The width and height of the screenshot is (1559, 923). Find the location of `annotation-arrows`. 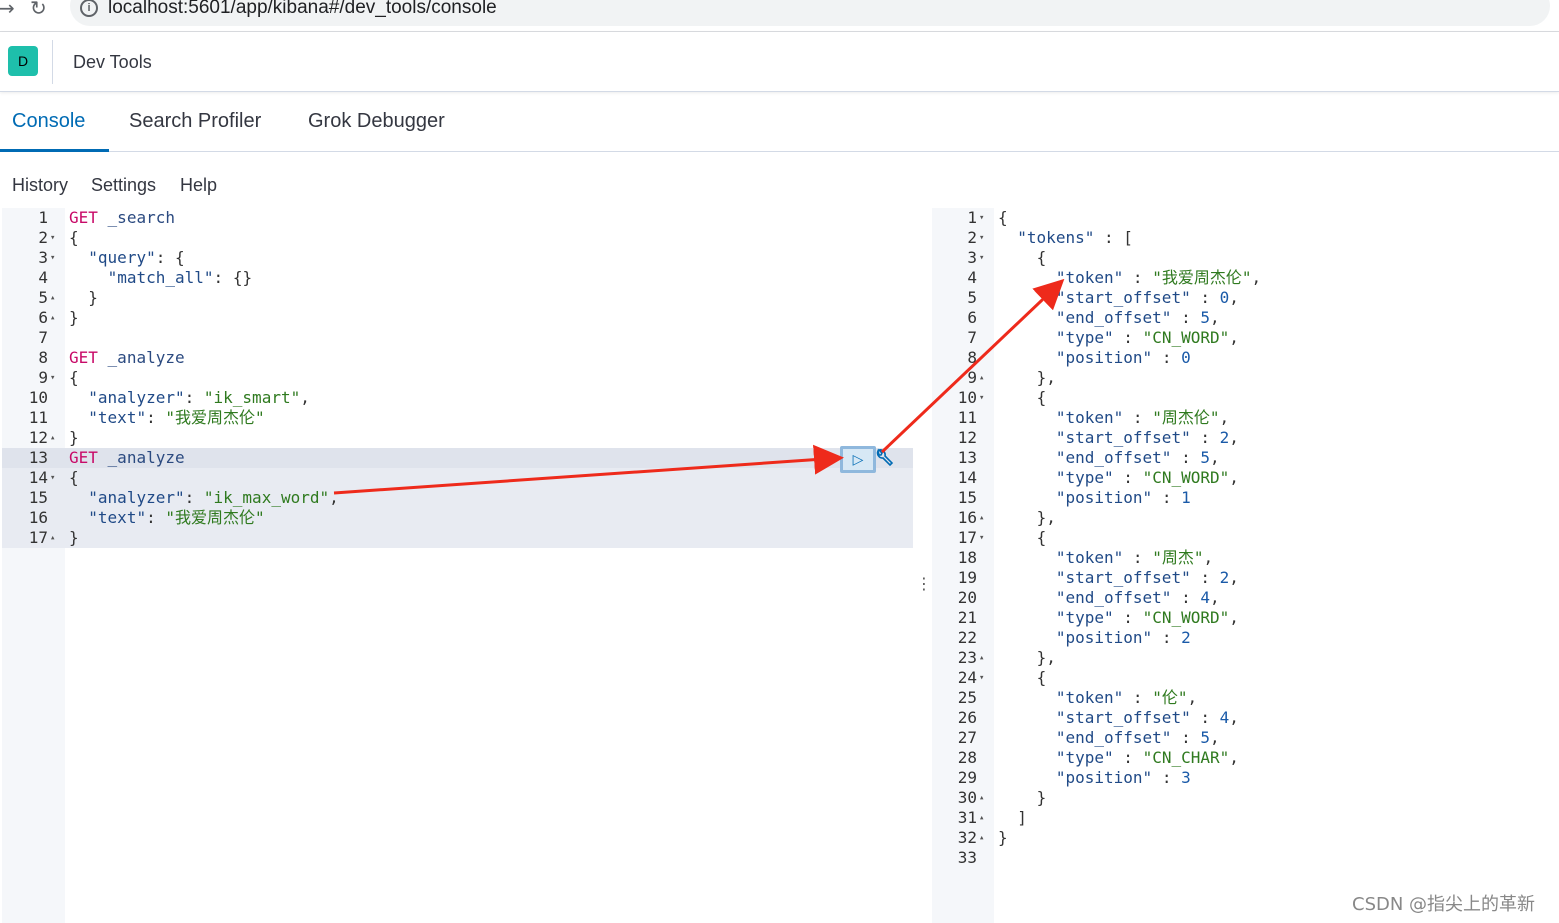

annotation-arrows is located at coordinates (699, 386).